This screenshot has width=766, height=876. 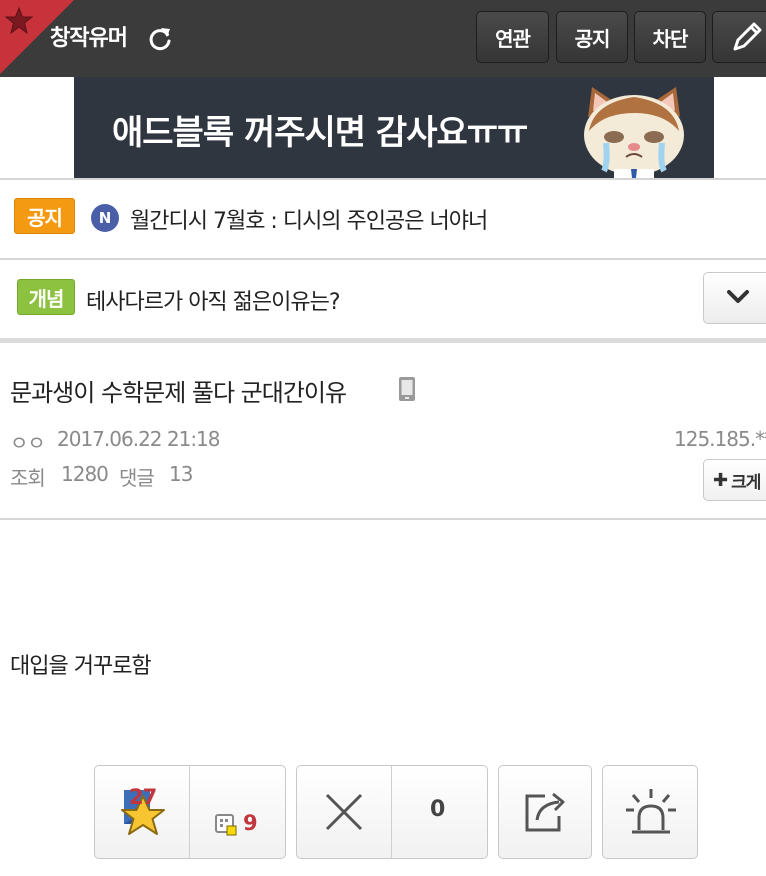 I want to click on report-button, so click(x=650, y=812).